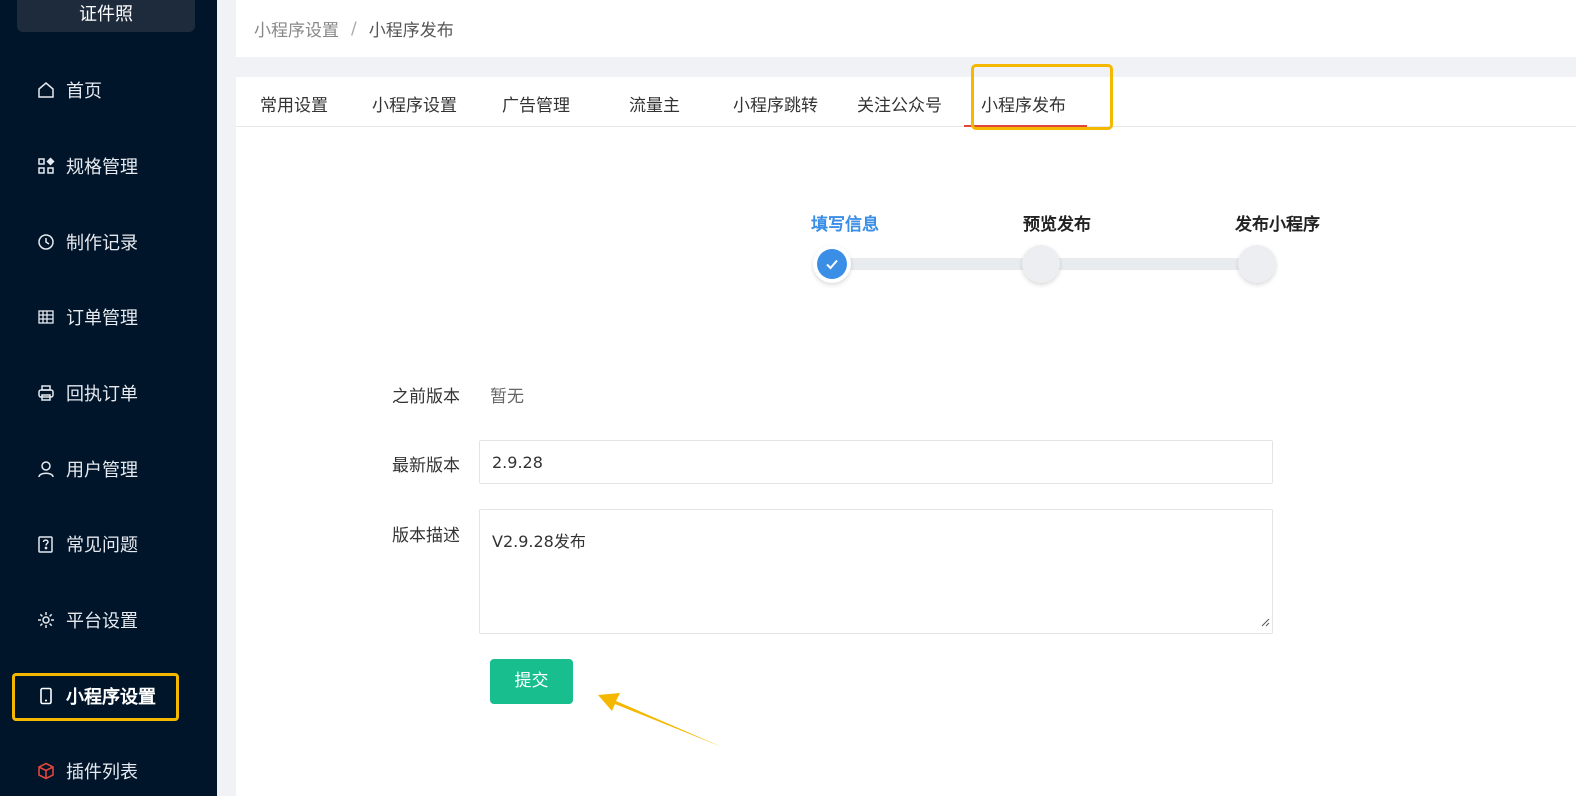  What do you see at coordinates (1023, 103) in the screenshot?
I see `tab-miniprogram-publish: 小程序发布` at bounding box center [1023, 103].